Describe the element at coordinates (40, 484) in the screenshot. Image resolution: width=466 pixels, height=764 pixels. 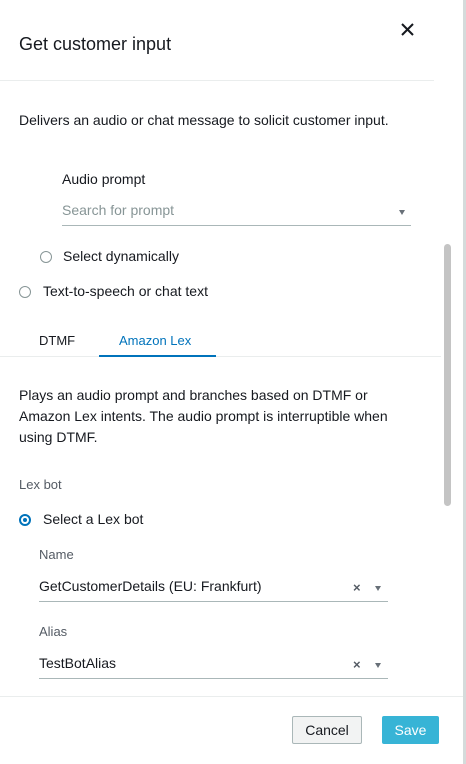
I see `lex-bot-section-label: Lex bot` at that location.